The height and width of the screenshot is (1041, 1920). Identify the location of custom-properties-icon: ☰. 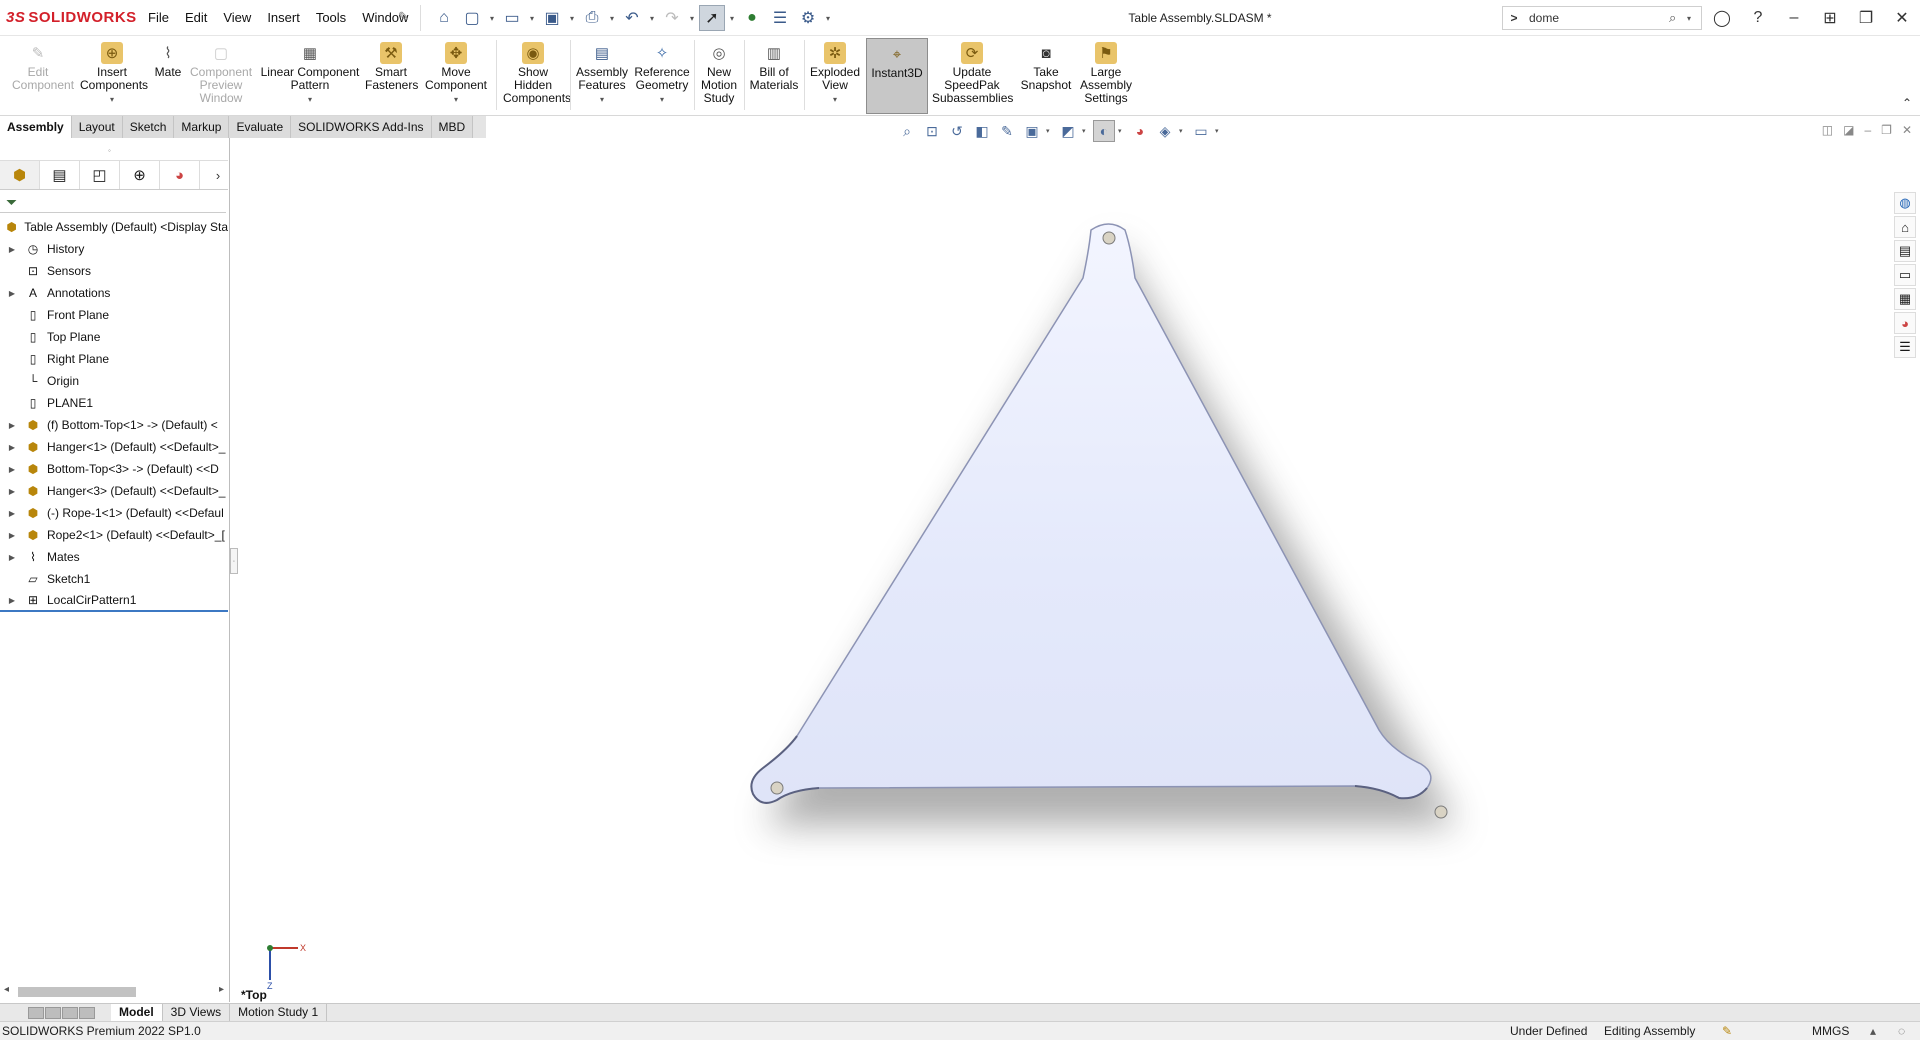
(1905, 347).